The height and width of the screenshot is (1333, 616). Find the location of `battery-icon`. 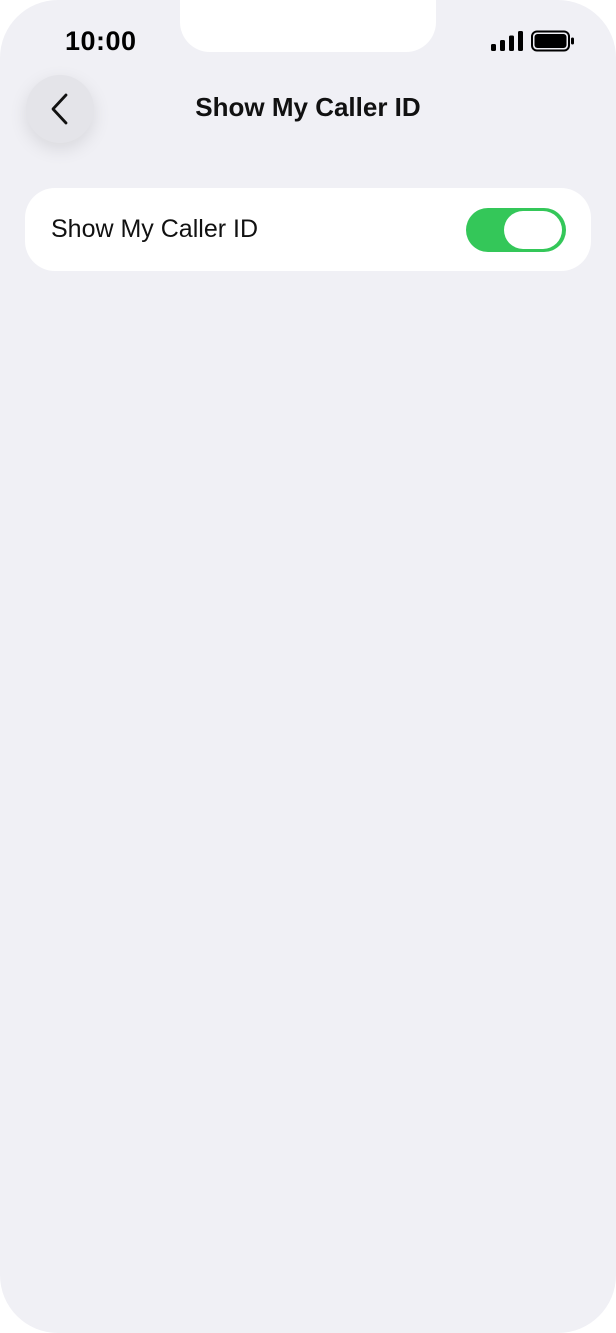

battery-icon is located at coordinates (552, 41).